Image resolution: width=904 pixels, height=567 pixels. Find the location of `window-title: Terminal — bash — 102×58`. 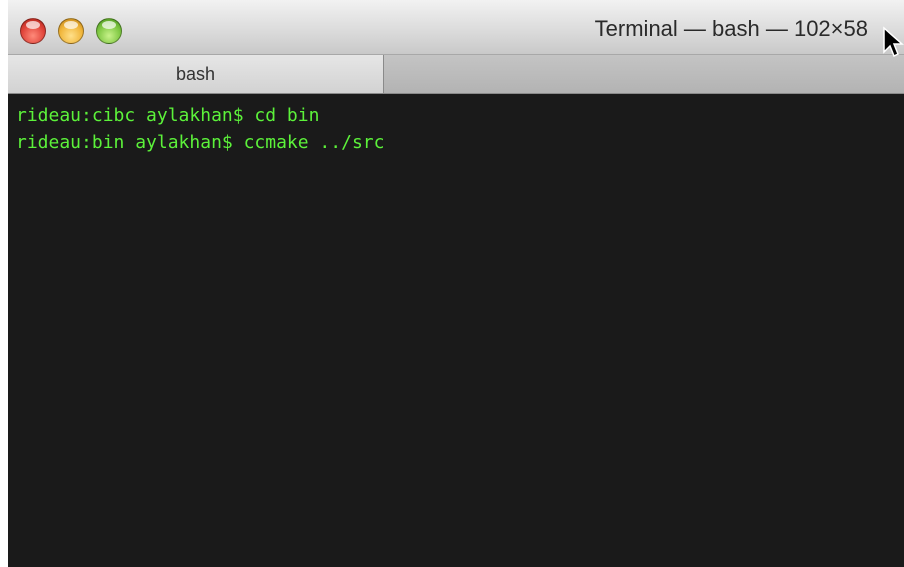

window-title: Terminal — bash — 102×58 is located at coordinates (731, 28).